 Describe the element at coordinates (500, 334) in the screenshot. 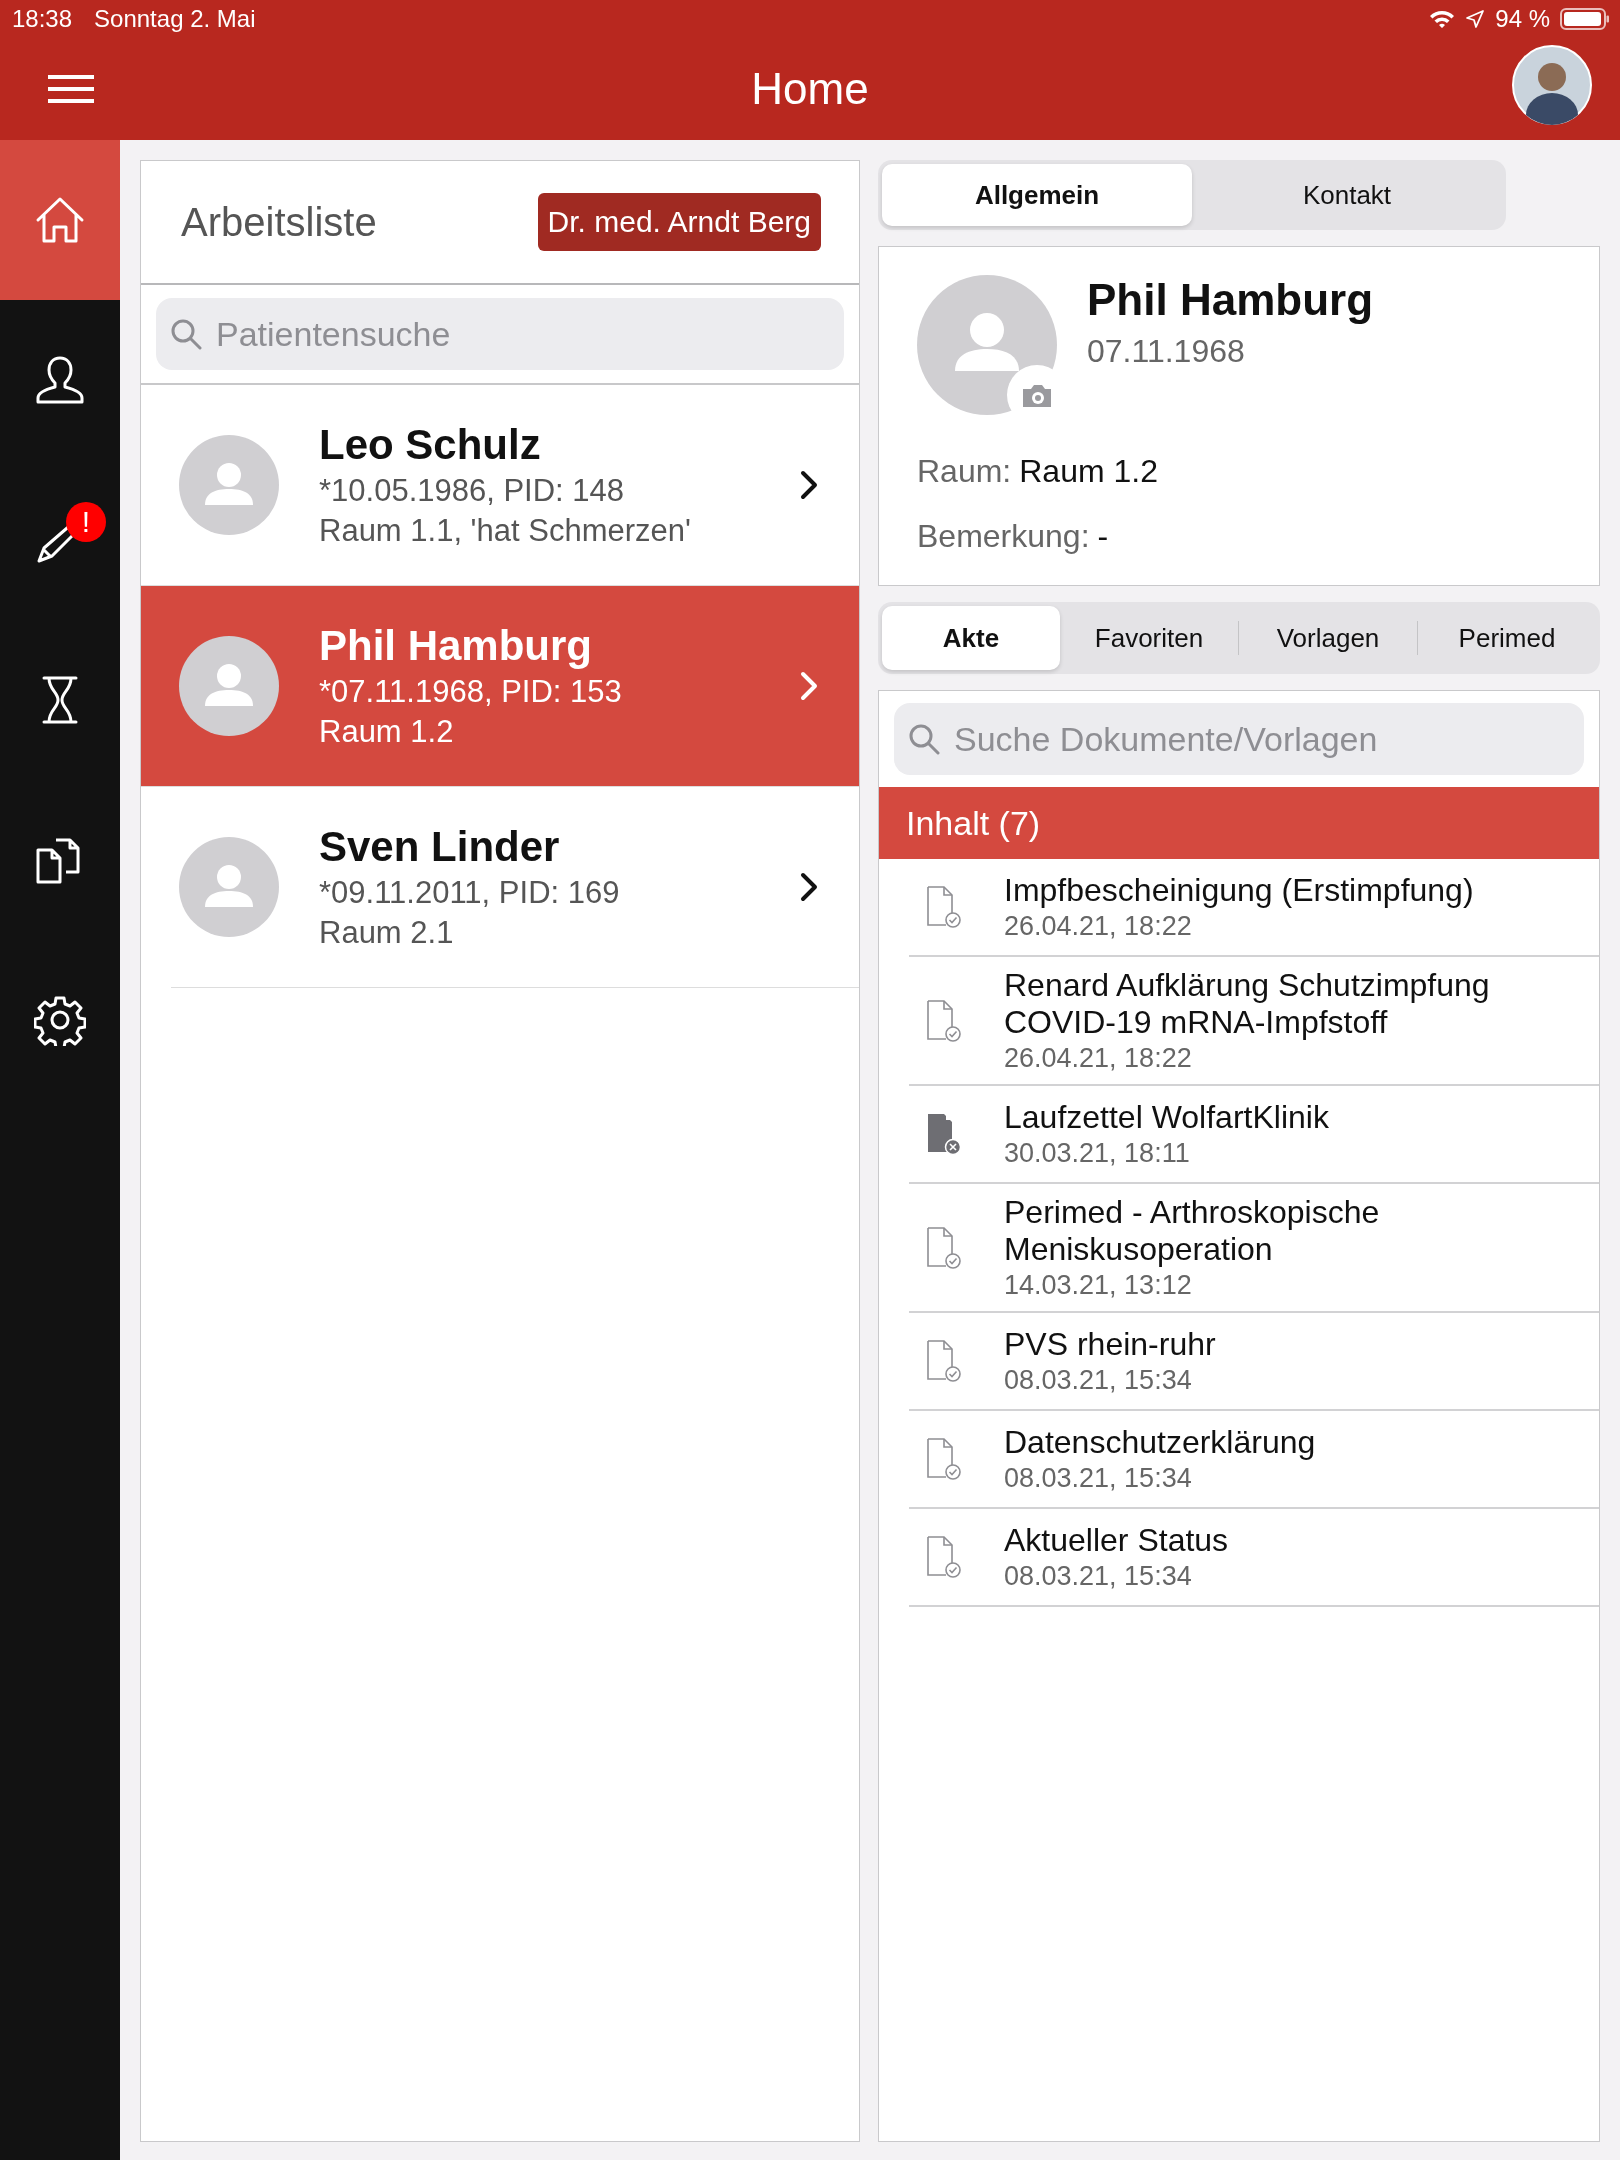

I see `patient-search-field: Patientensuche` at that location.